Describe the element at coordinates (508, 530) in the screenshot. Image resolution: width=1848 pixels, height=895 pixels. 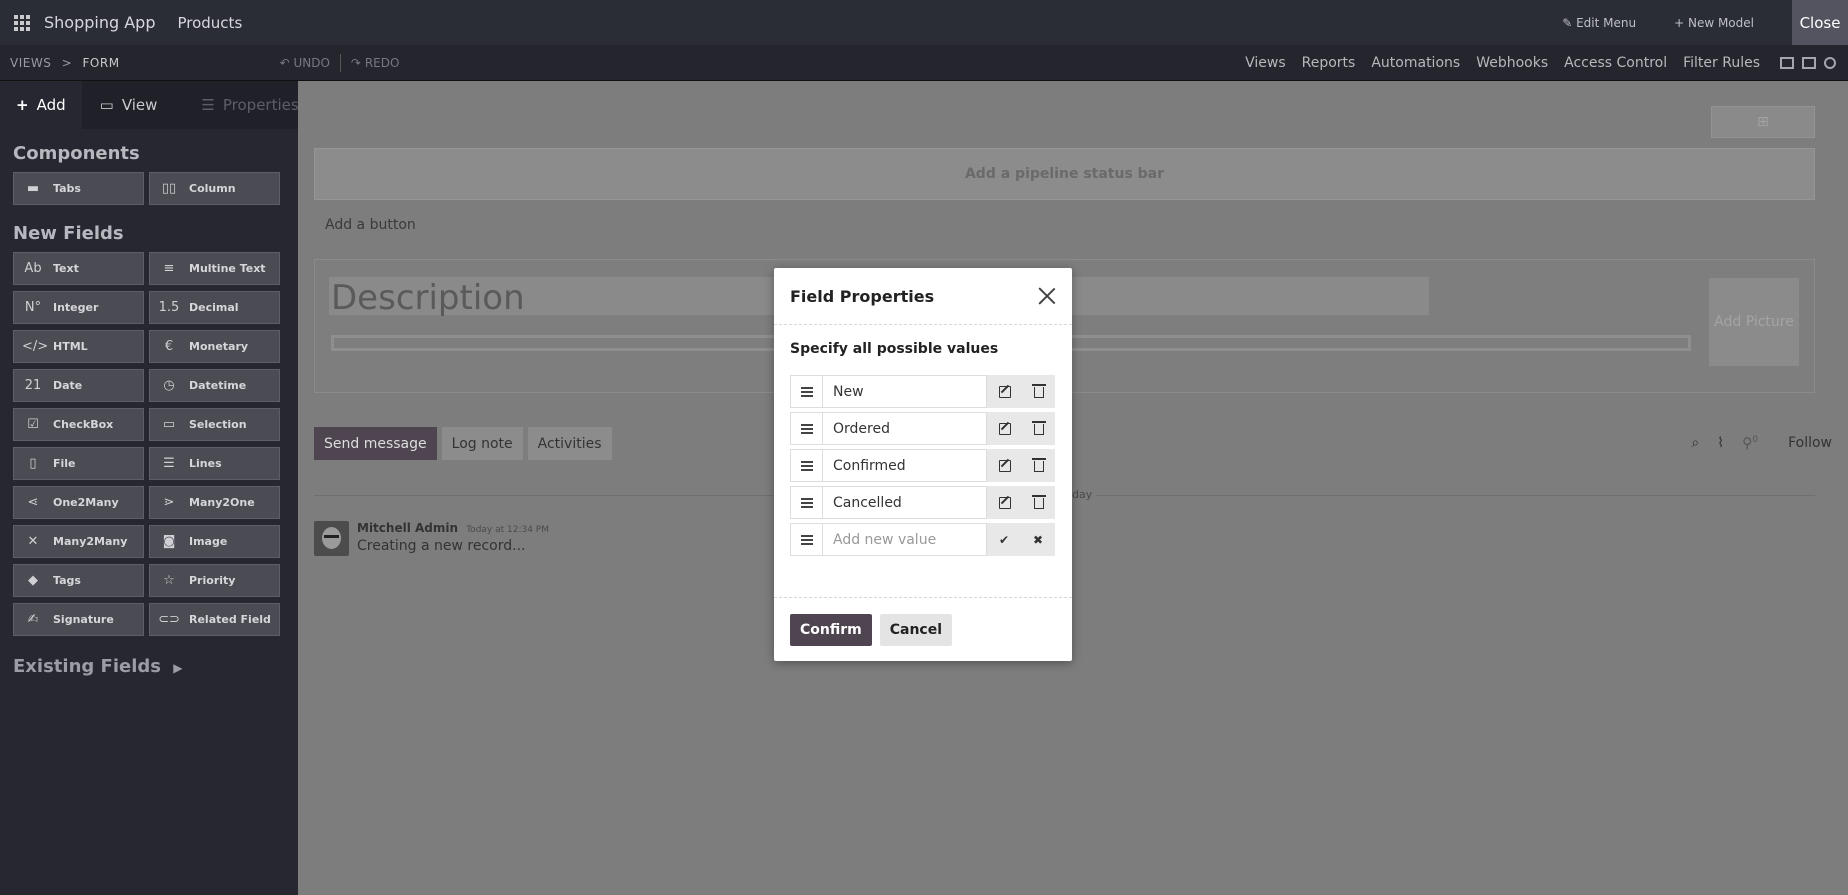
I see `message-time: Today at 12:34 PM` at that location.